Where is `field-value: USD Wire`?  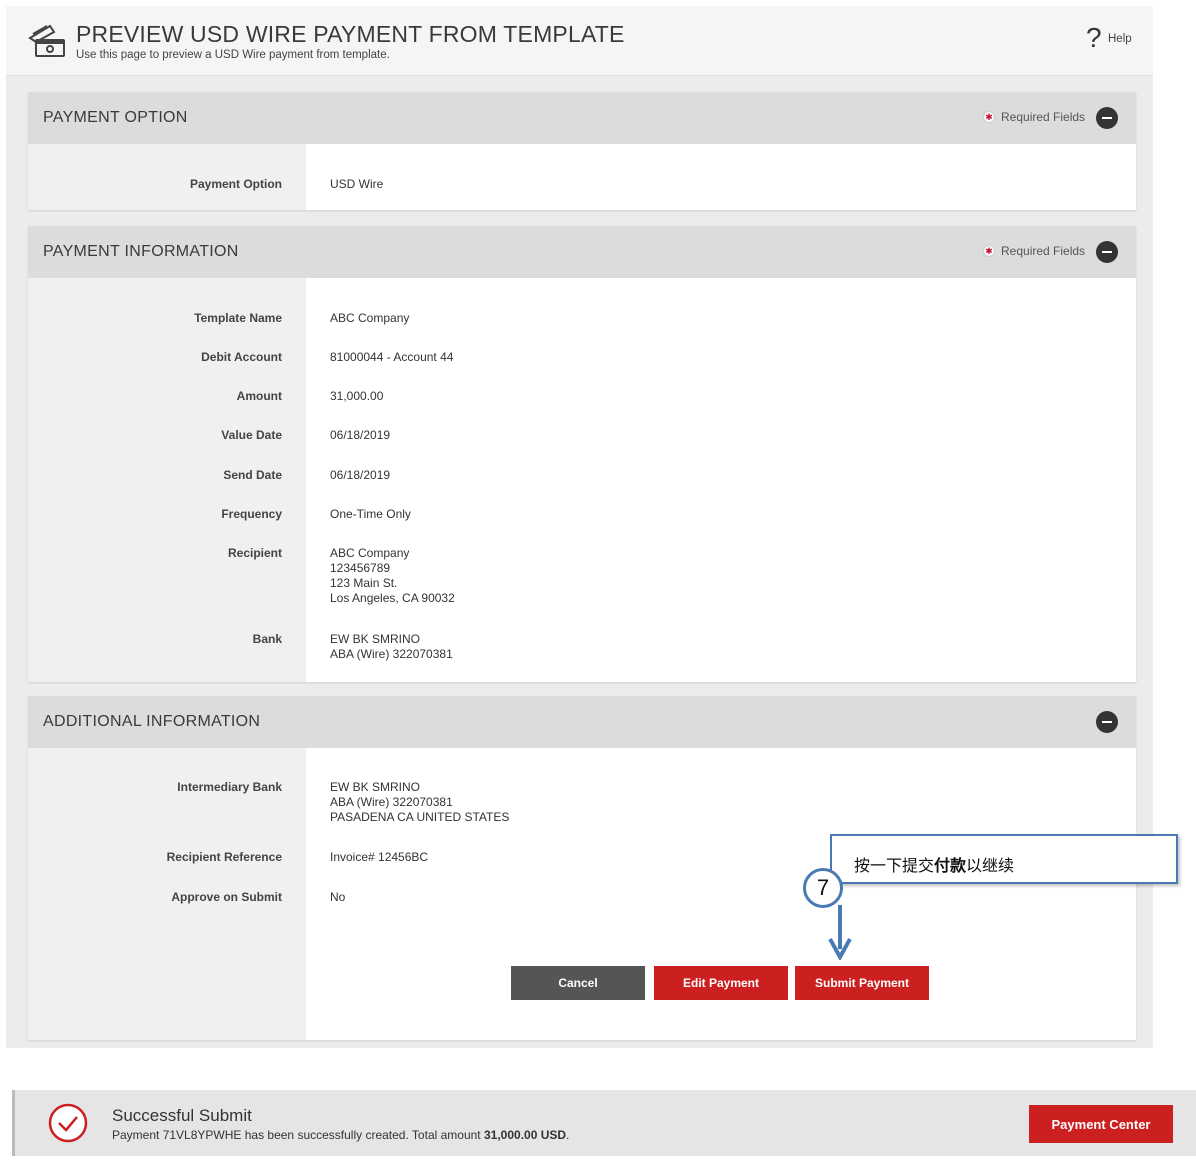
field-value: USD Wire is located at coordinates (357, 184).